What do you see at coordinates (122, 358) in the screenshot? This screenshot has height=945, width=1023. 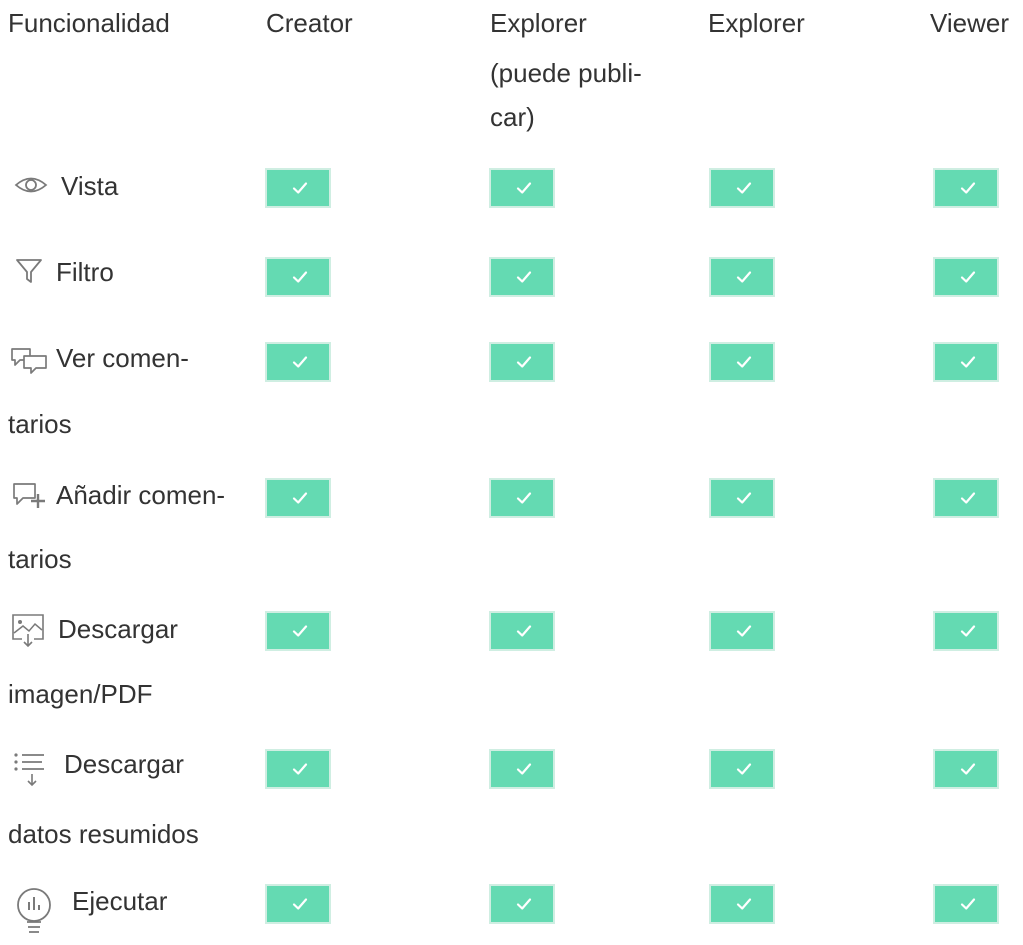 I see `row-ver-comentarios-label-line1: Ver comen-` at bounding box center [122, 358].